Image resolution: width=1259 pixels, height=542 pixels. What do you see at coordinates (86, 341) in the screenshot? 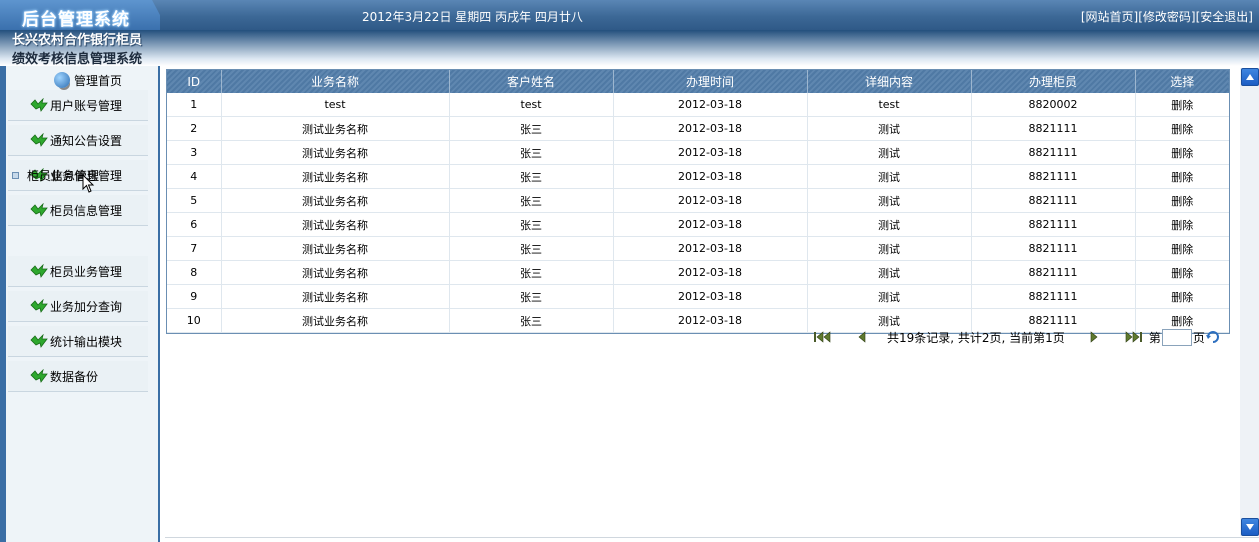
I see `sidebar-item-label: 统计输出模块` at bounding box center [86, 341].